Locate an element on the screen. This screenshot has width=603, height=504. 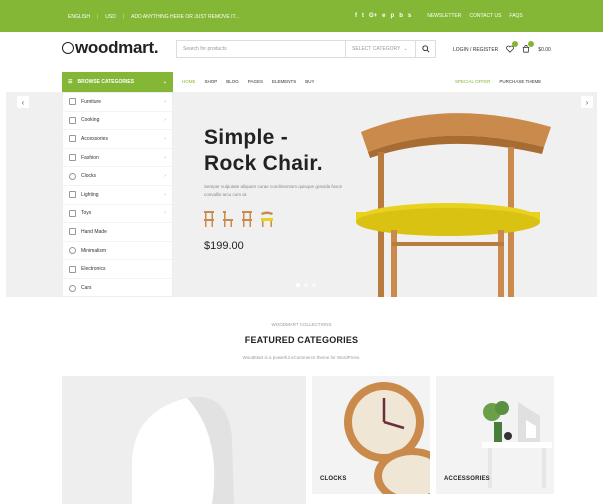
sidebar-item-label: Lighting is located at coordinates (90, 194).